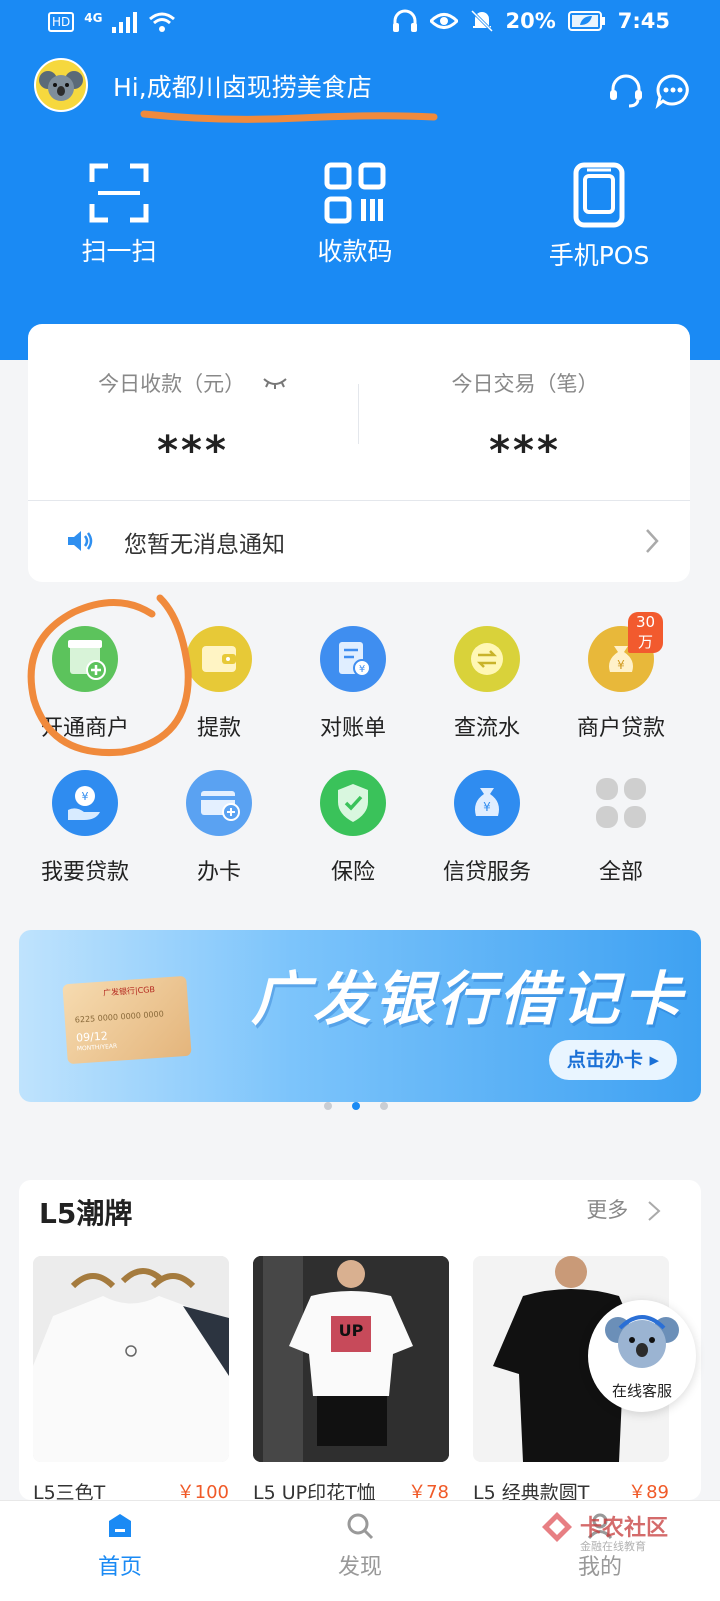 The width and height of the screenshot is (720, 1601). I want to click on more-link: 更多, so click(623, 1209).